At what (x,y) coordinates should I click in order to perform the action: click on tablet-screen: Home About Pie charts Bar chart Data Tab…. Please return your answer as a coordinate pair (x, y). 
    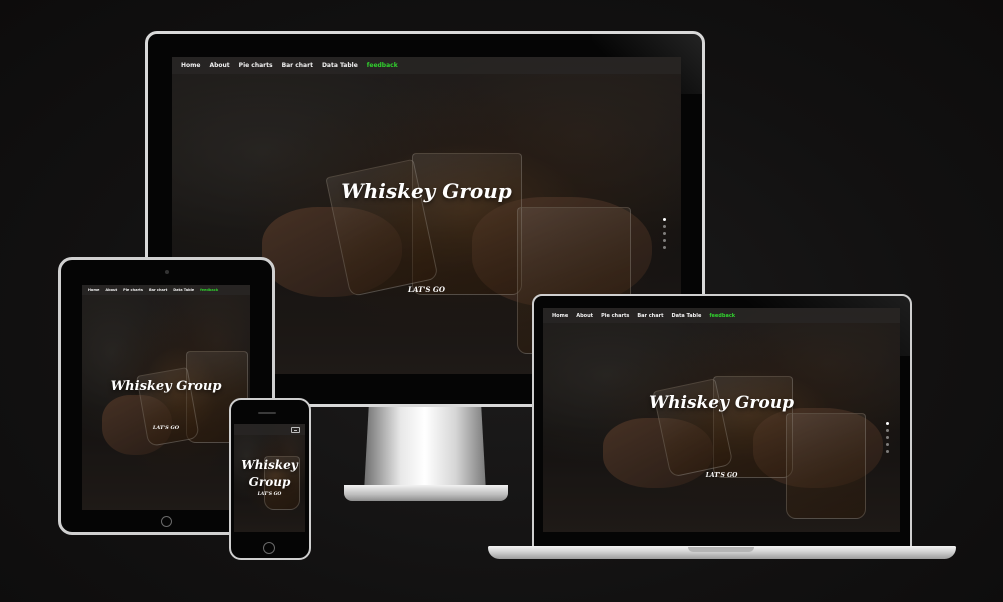
    Looking at the image, I should click on (166, 397).